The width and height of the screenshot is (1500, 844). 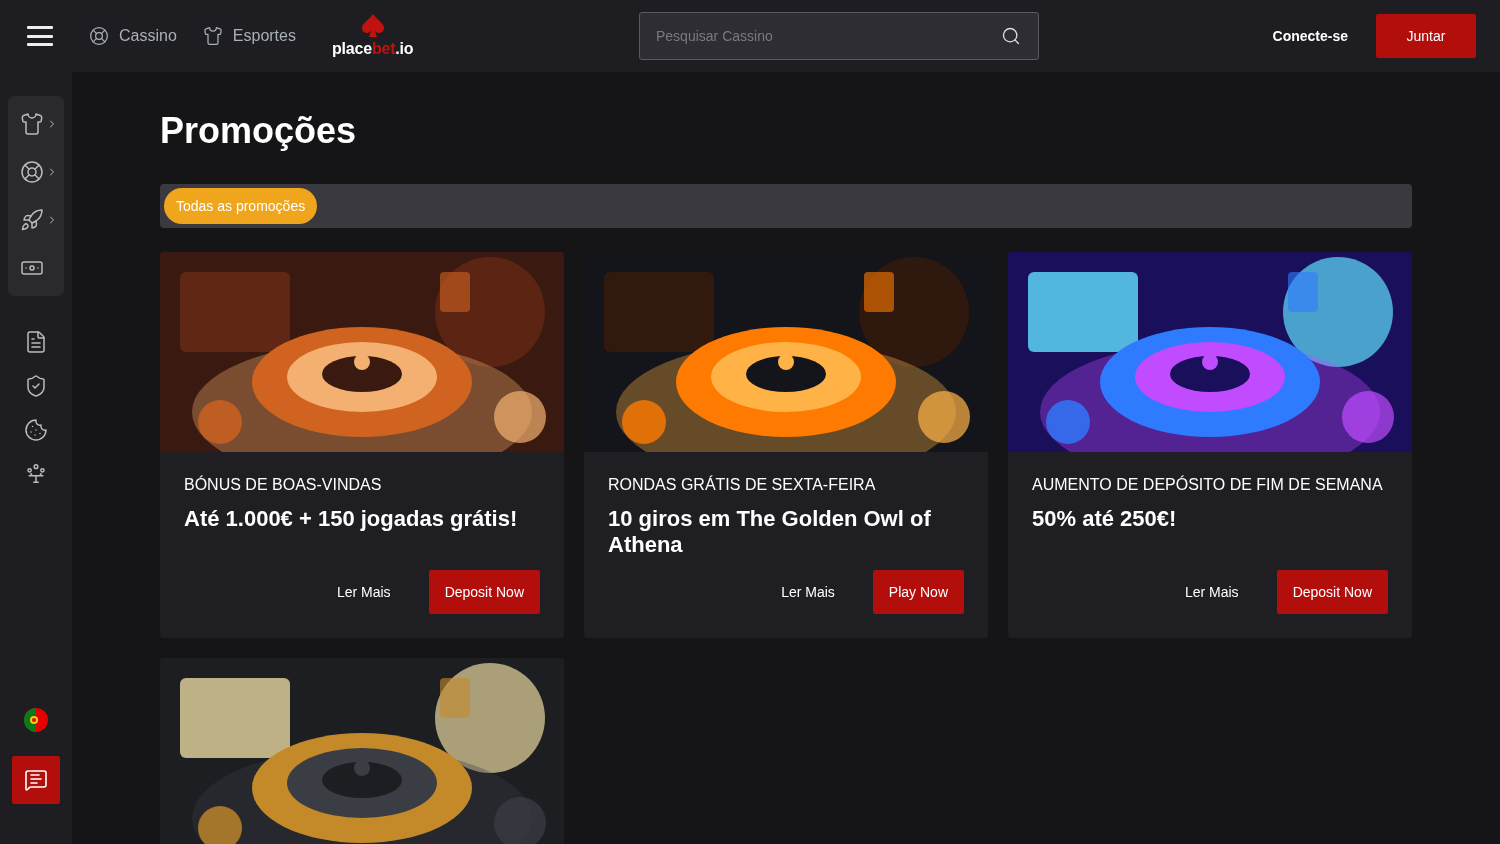 What do you see at coordinates (36, 720) in the screenshot?
I see `flag-icon` at bounding box center [36, 720].